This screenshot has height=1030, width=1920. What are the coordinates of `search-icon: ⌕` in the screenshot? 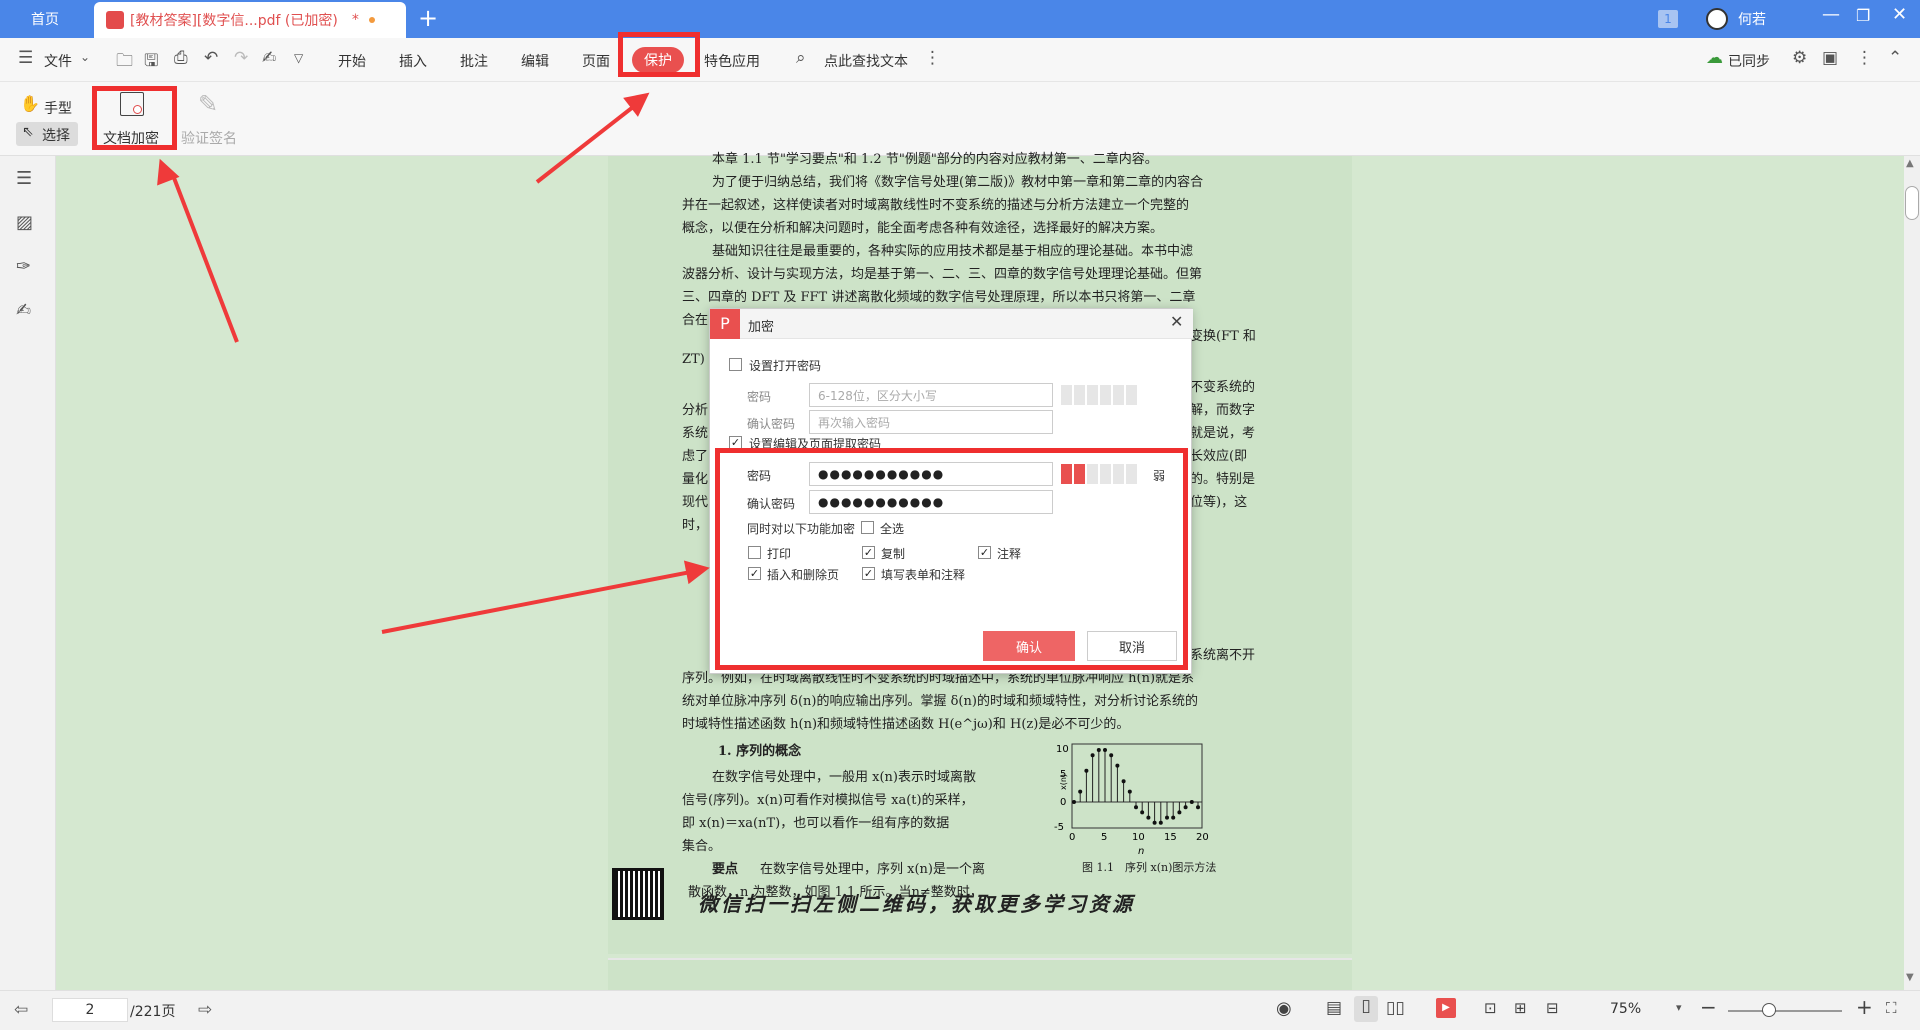 It's located at (801, 58).